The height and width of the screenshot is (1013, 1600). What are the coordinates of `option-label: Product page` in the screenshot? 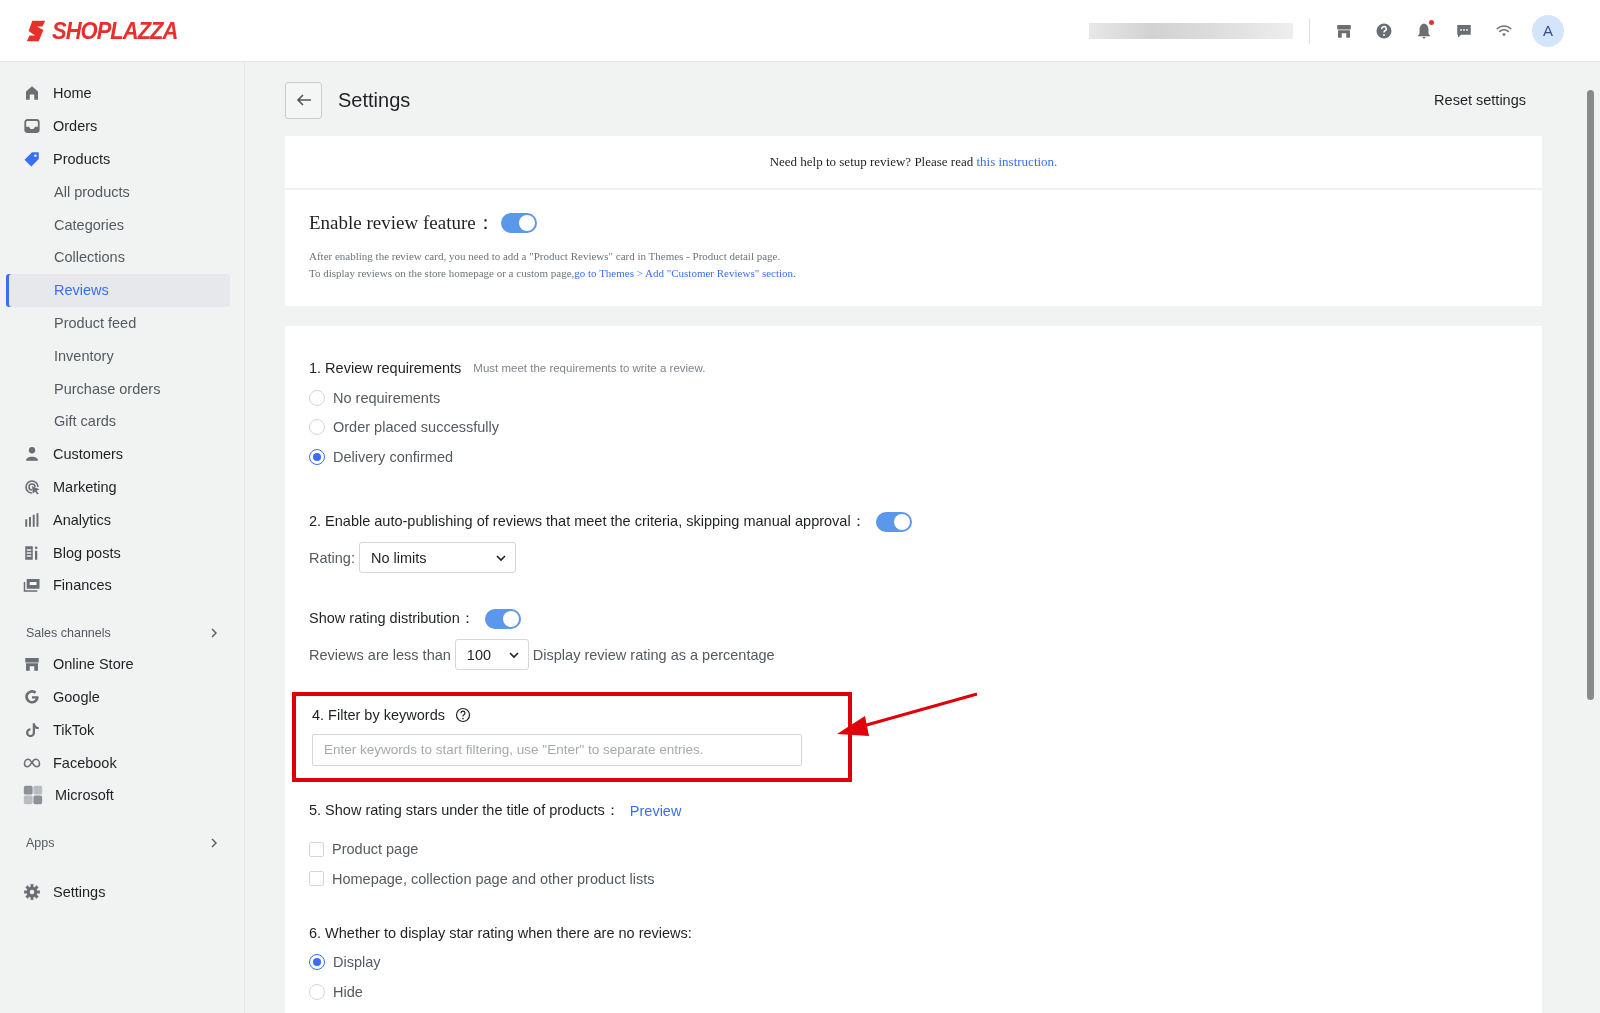 It's located at (375, 849).